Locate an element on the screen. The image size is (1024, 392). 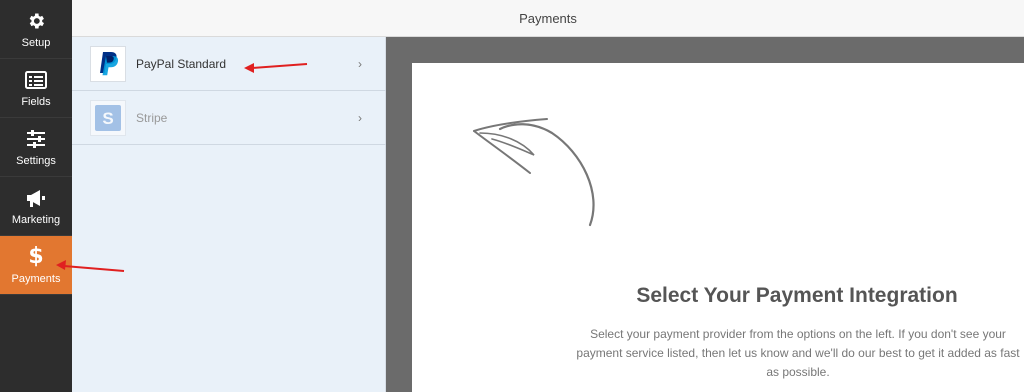
svg-text: S is located at coordinates (107, 118).